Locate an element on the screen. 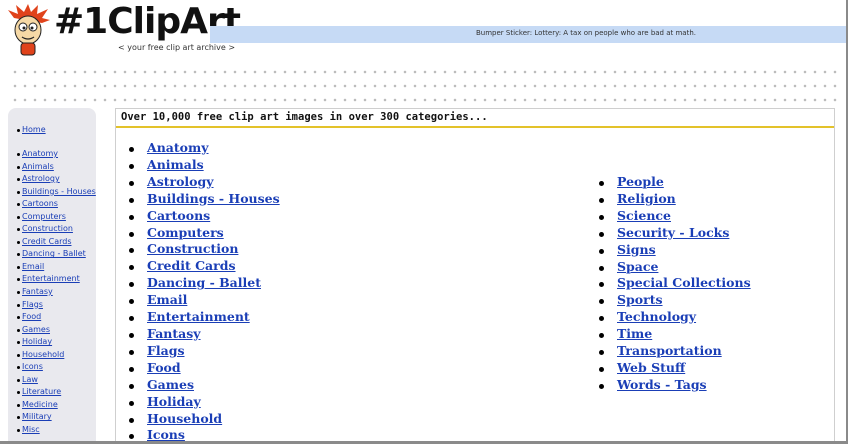  category-item-dancing-ballet: Dancing - Ballet is located at coordinates (198, 283).